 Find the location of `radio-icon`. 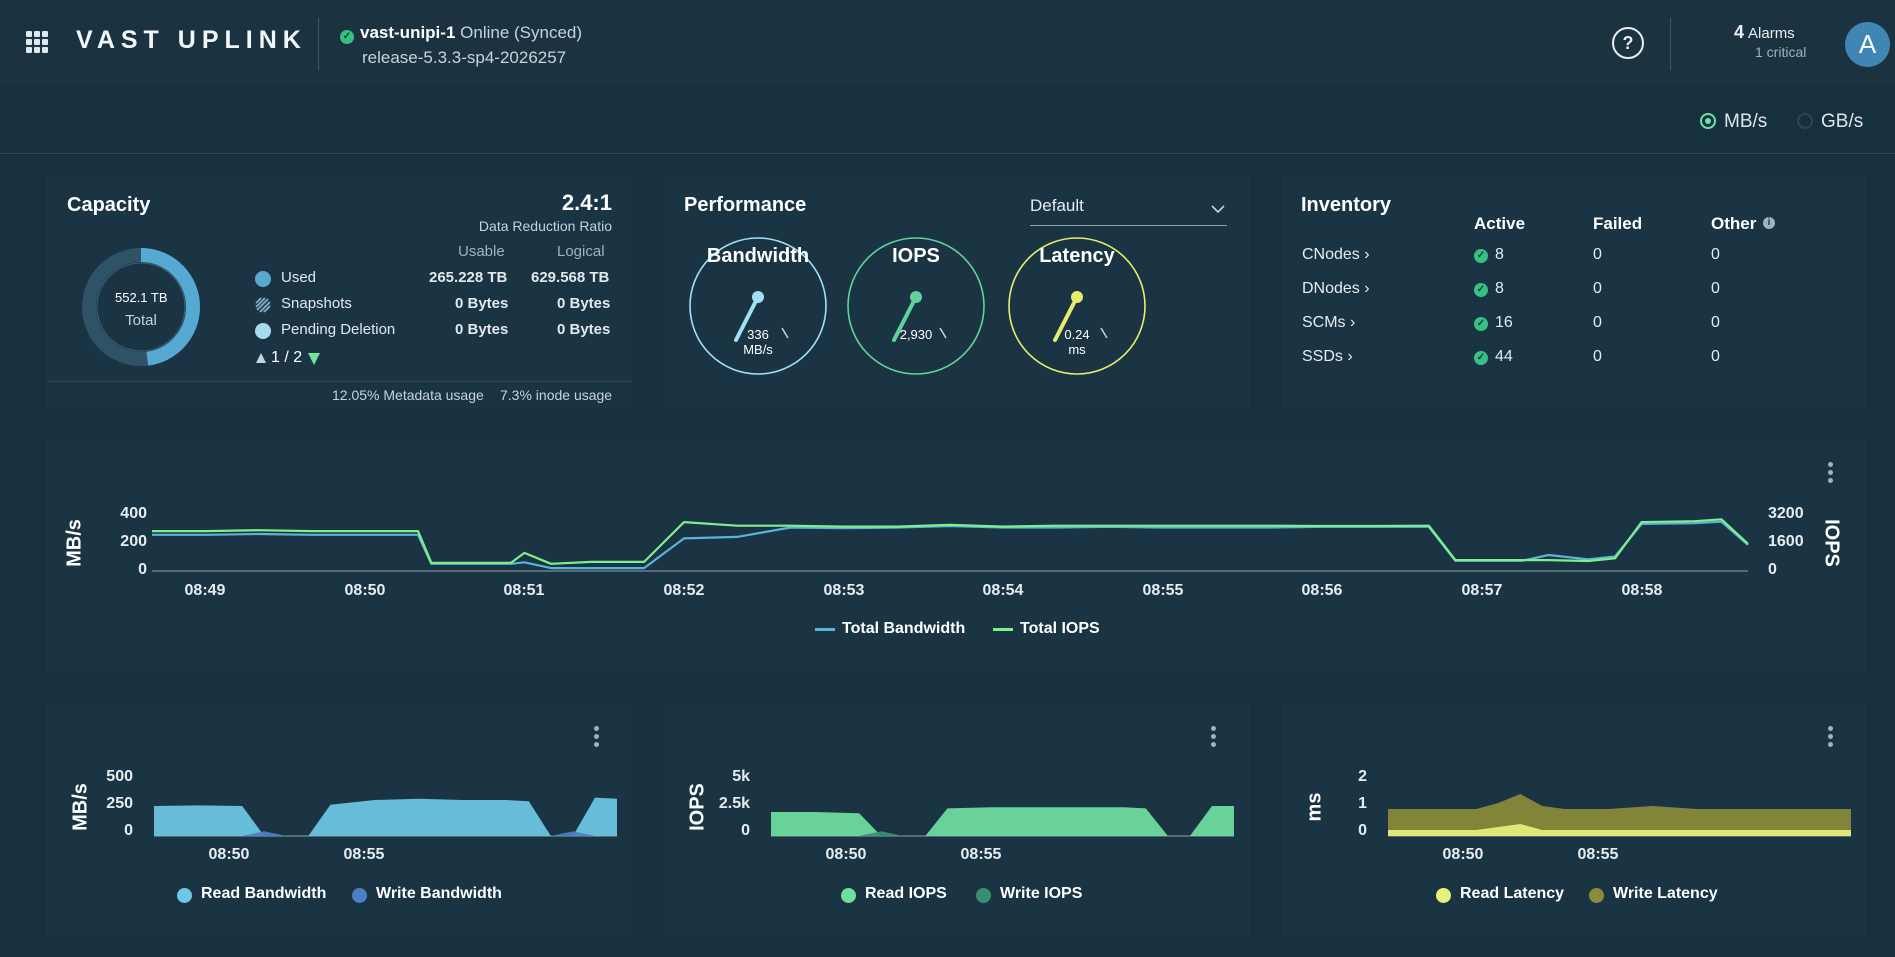

radio-icon is located at coordinates (1805, 121).